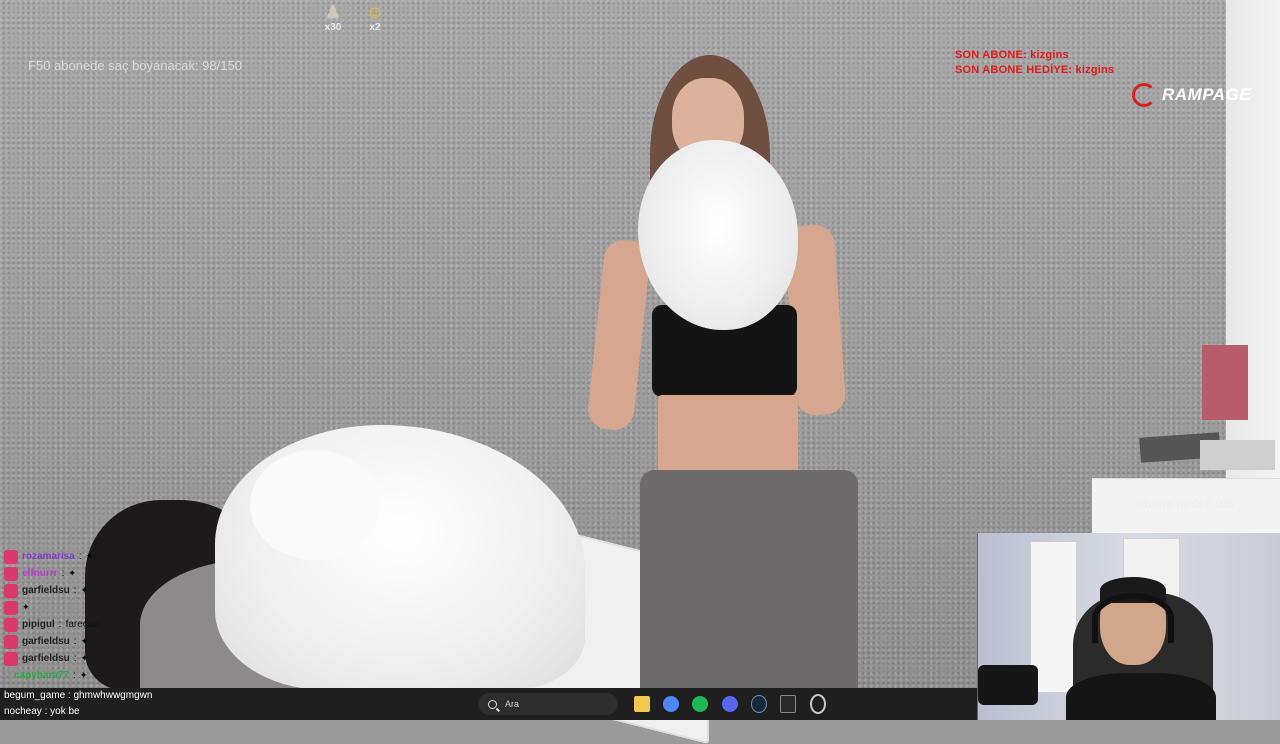  I want to click on chat-message: elfnurrr: ✦, so click(130, 573).